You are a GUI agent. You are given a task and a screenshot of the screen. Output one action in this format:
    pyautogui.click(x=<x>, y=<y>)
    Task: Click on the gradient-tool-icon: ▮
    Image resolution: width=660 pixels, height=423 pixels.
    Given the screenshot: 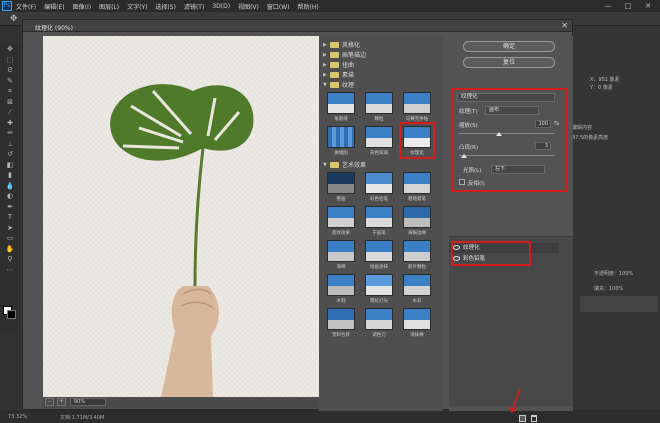 What is the action you would take?
    pyautogui.click(x=10, y=175)
    